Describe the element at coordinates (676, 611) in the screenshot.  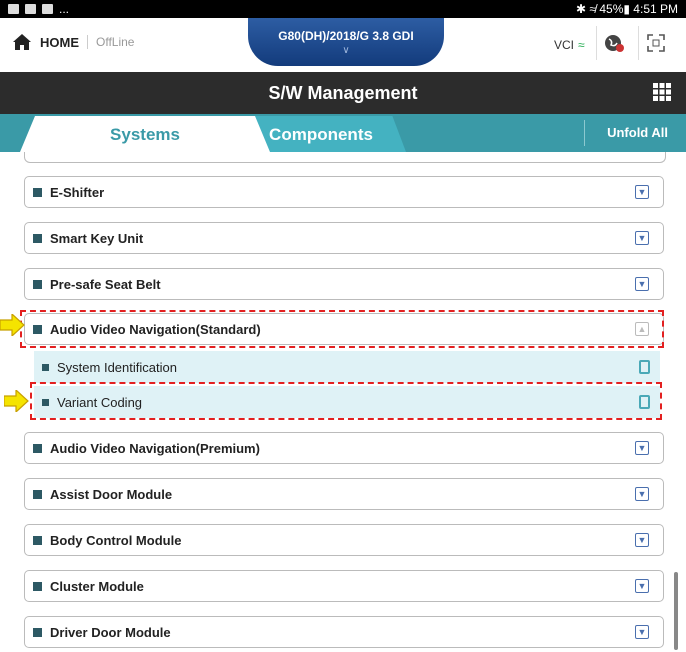
I see `scrollbar` at that location.